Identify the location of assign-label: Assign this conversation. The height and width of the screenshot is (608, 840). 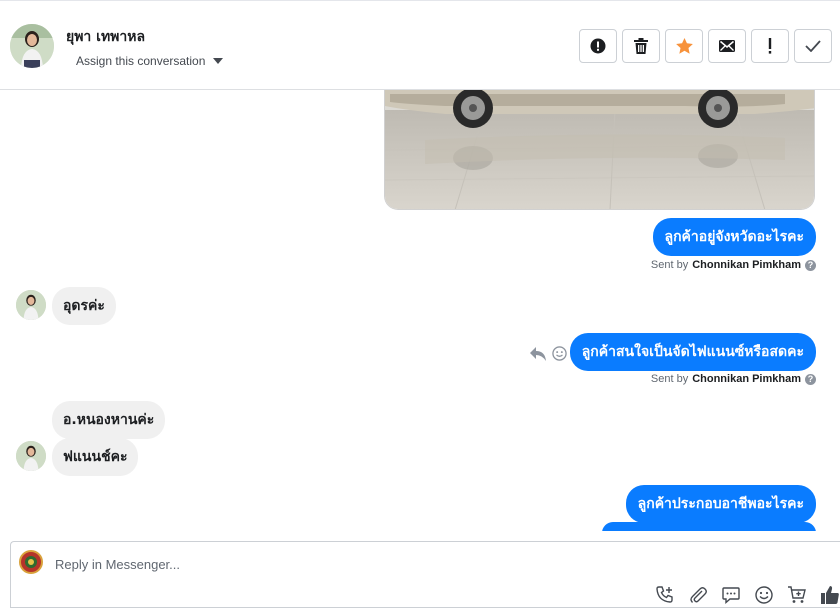
(141, 61).